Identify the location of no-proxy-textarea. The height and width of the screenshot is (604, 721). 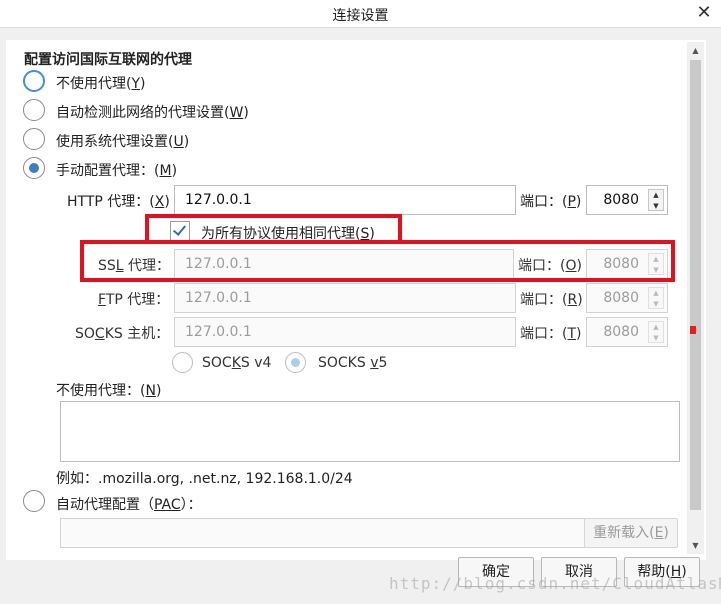
(370, 431).